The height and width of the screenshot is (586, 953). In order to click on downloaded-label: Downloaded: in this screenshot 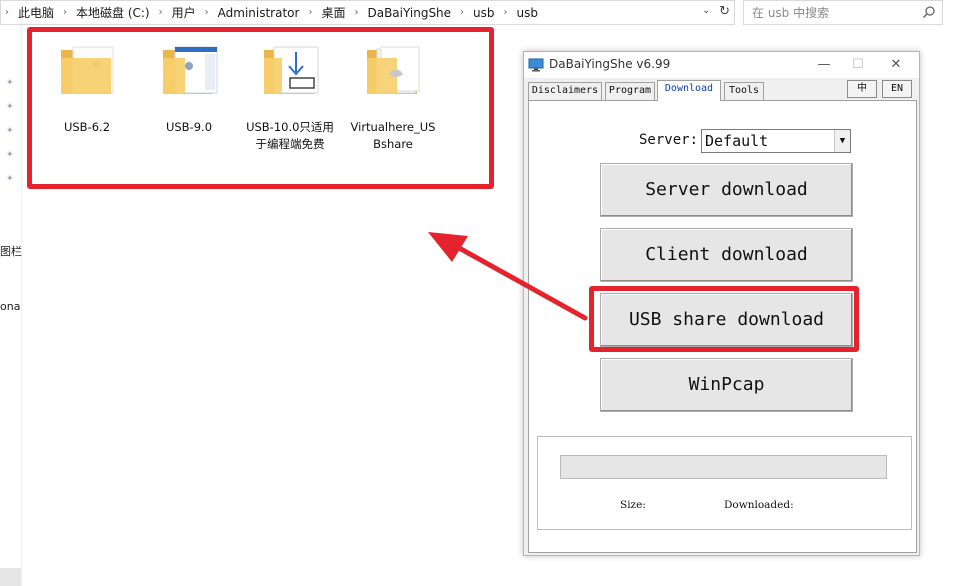, I will do `click(759, 505)`.